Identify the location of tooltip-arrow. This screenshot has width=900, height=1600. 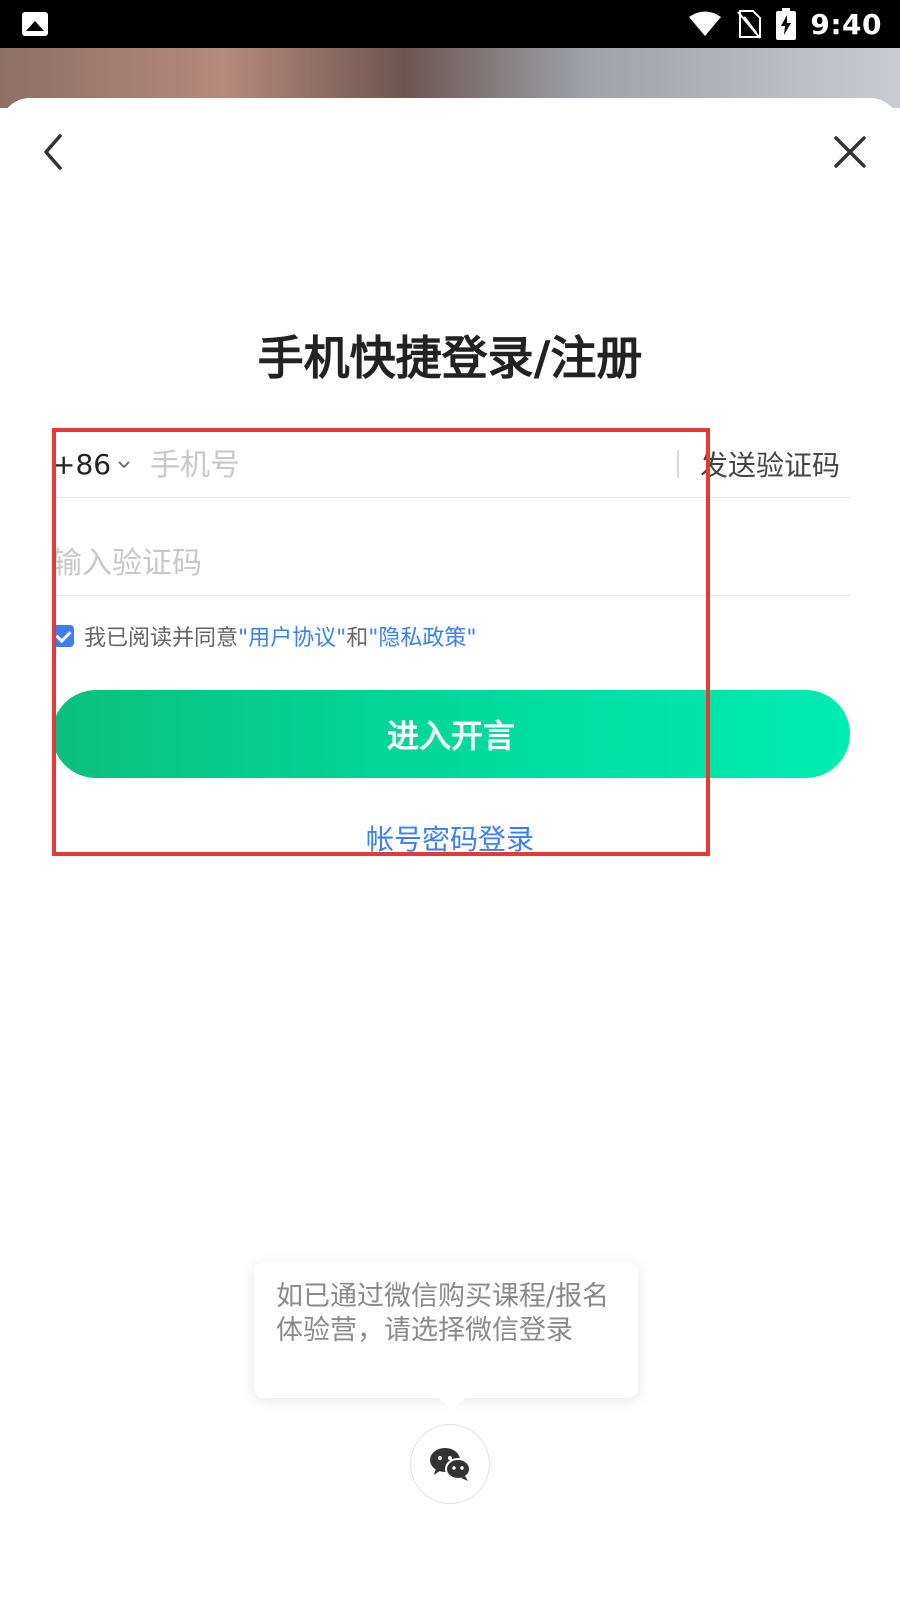
(452, 1404).